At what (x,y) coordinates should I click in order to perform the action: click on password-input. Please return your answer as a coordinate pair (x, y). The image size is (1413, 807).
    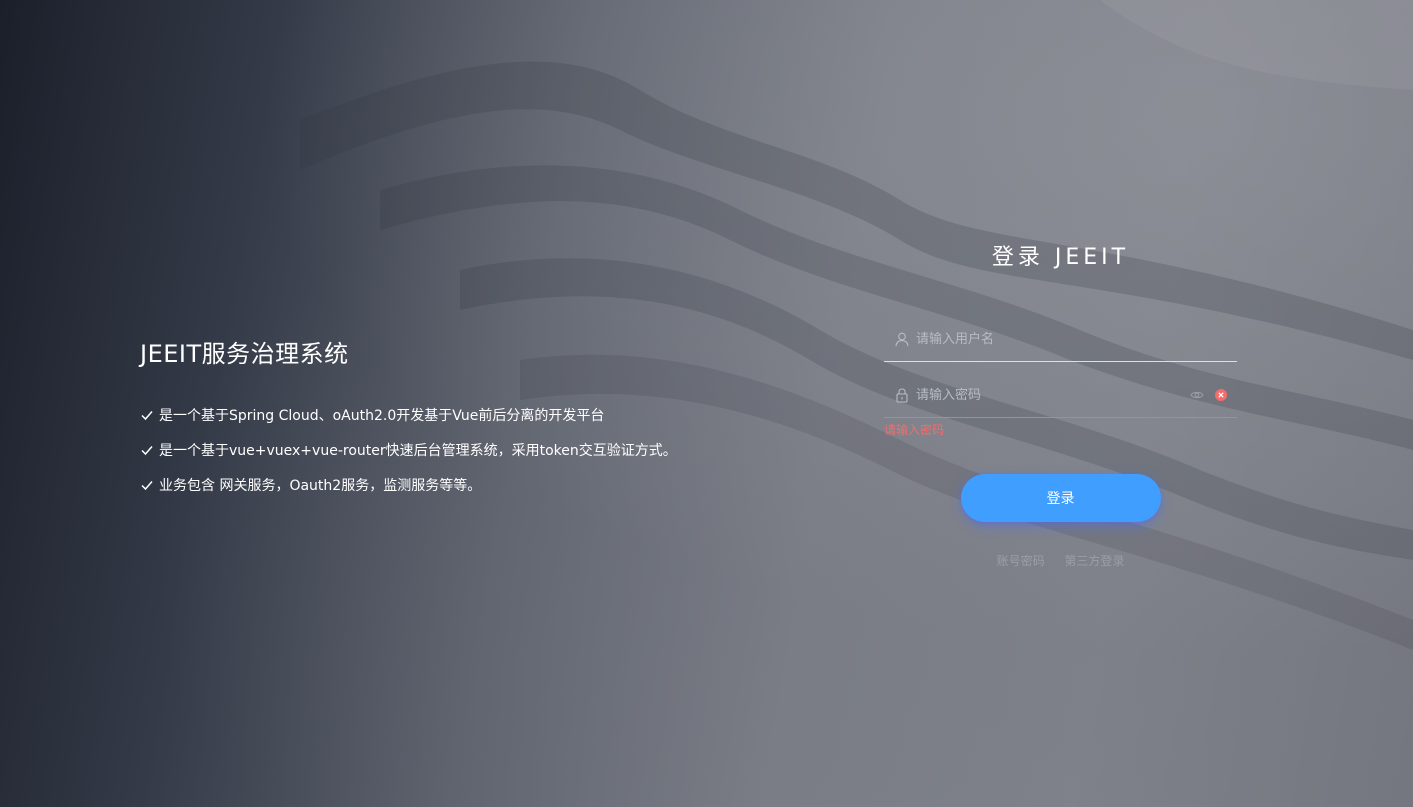
    Looking at the image, I should click on (1053, 395).